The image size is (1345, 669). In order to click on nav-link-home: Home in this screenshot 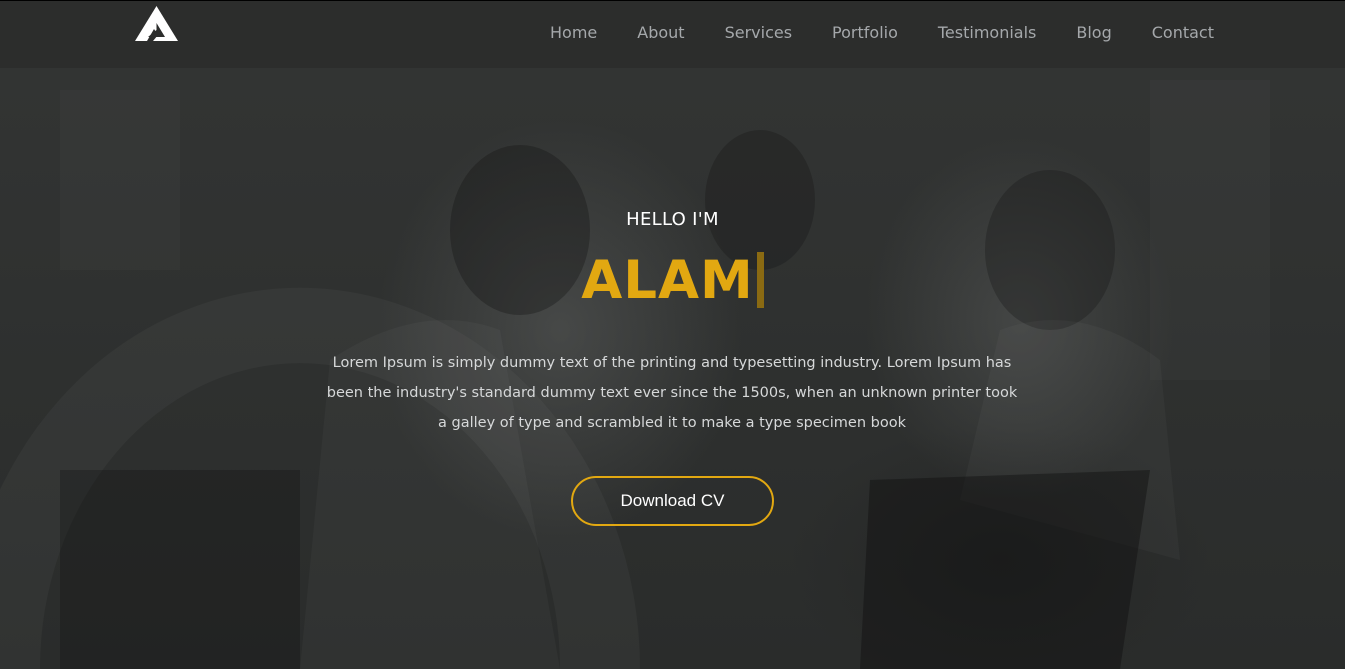, I will do `click(573, 32)`.